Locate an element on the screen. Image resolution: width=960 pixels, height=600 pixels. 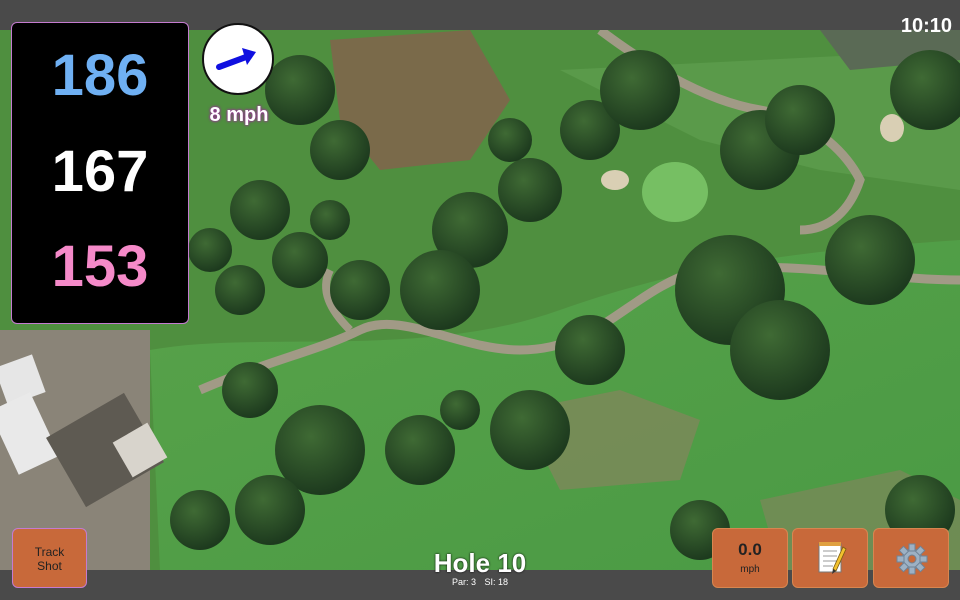
track-shot-label: Track Shot is located at coordinates (49, 559).